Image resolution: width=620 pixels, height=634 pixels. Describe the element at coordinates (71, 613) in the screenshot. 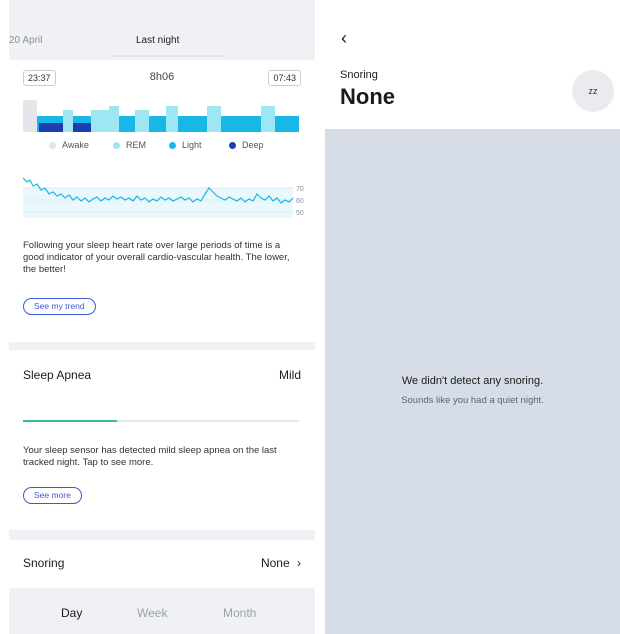

I see `tab-day: Day` at that location.